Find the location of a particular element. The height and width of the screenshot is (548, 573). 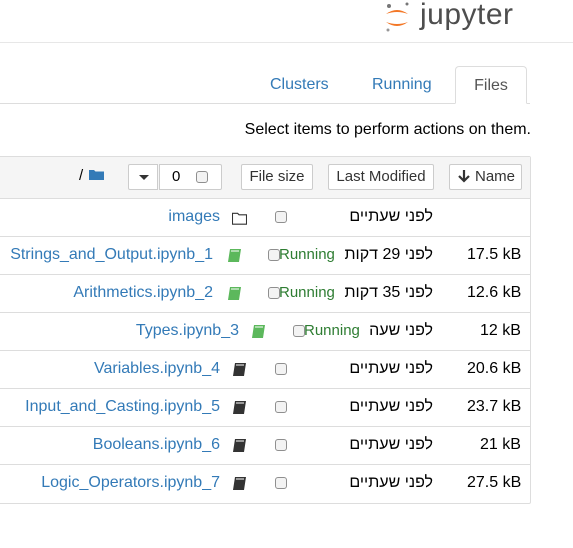

file-size: 20.6 kB is located at coordinates (494, 368).